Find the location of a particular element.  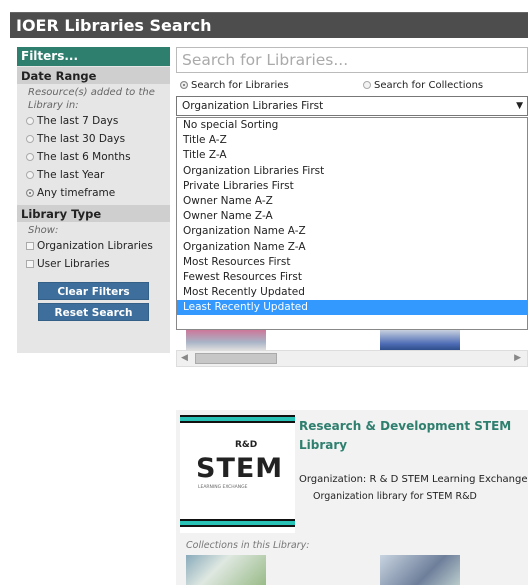

library-type-option-label: User Libraries is located at coordinates (73, 264).